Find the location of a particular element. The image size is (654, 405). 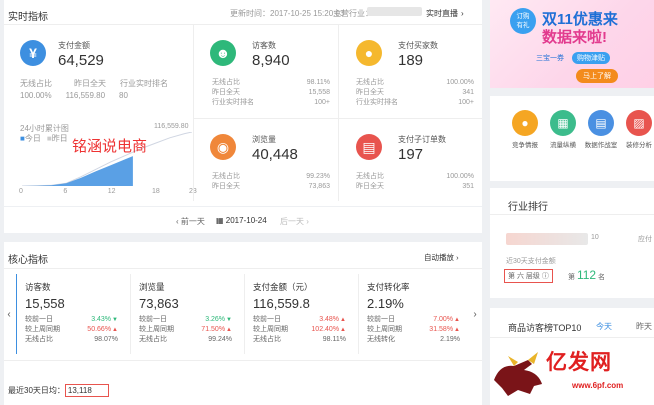

tool-item: ● 竞争情报 is located at coordinates (525, 129).